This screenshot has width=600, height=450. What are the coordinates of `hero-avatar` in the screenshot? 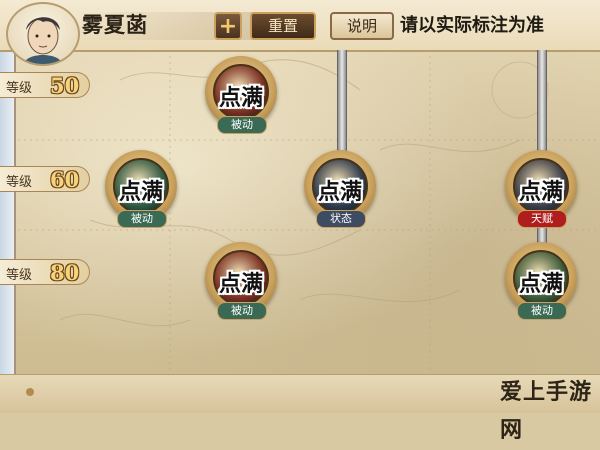 It's located at (43, 34).